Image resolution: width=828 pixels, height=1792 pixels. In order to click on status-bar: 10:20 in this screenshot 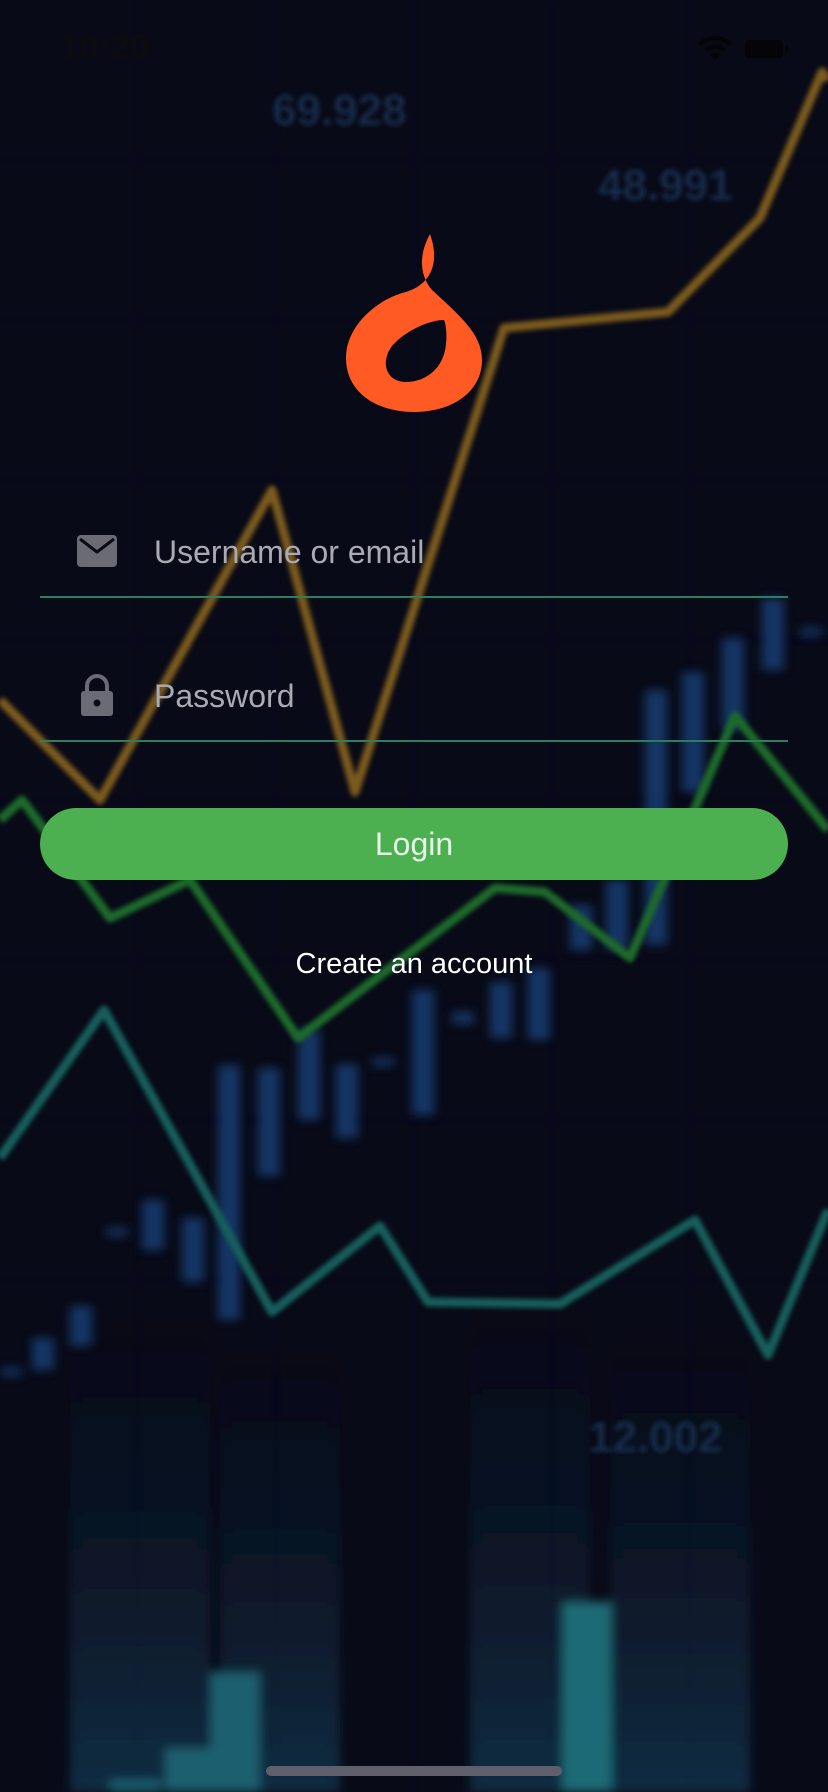, I will do `click(414, 50)`.